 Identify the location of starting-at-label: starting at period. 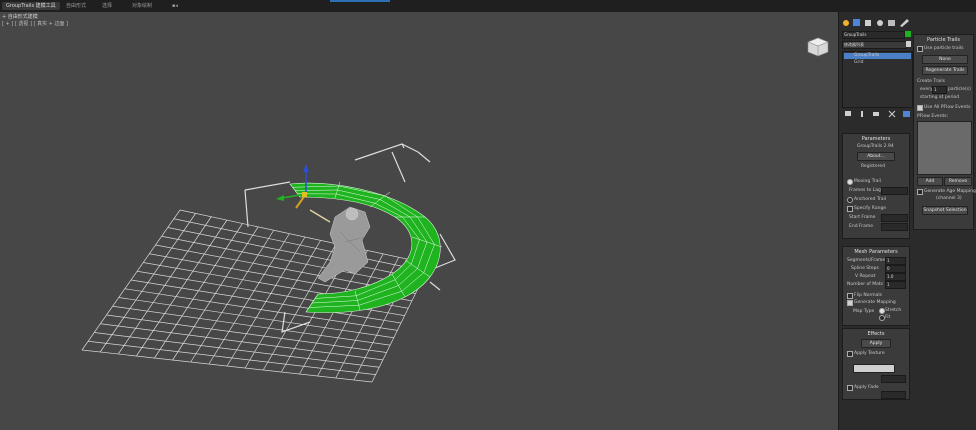
(940, 97).